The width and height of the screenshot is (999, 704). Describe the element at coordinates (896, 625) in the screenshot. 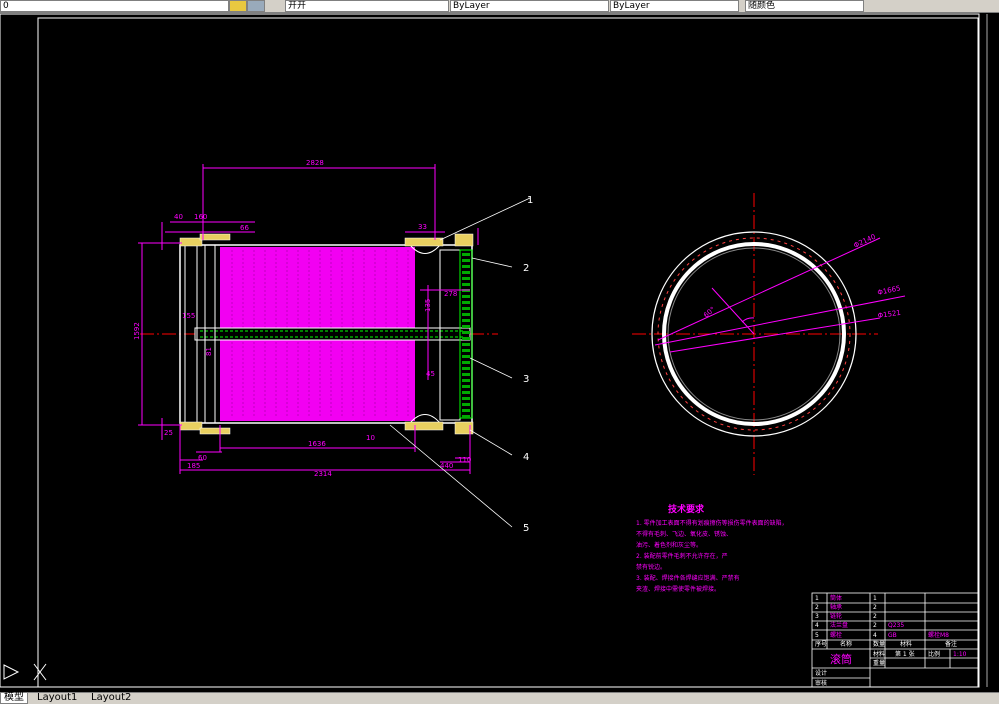

I see `svg-text: Q235` at that location.